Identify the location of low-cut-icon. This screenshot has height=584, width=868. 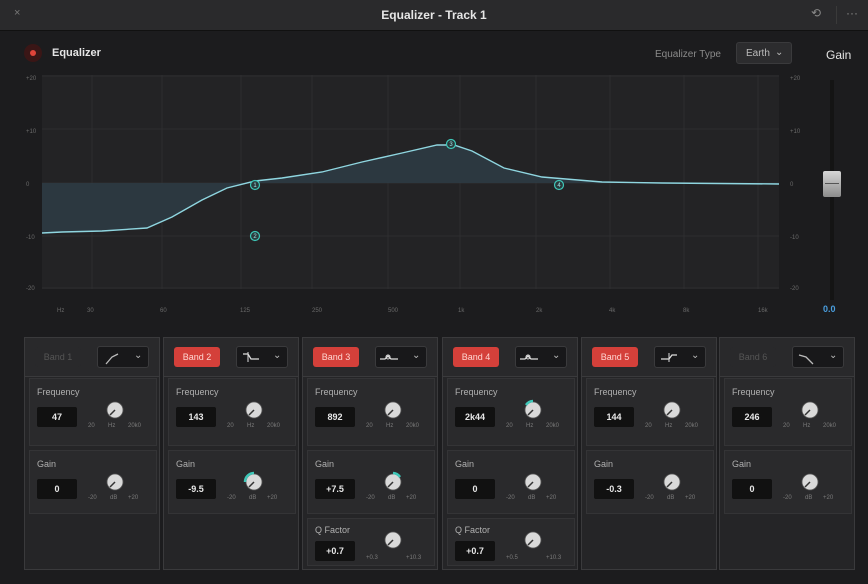
(112, 362).